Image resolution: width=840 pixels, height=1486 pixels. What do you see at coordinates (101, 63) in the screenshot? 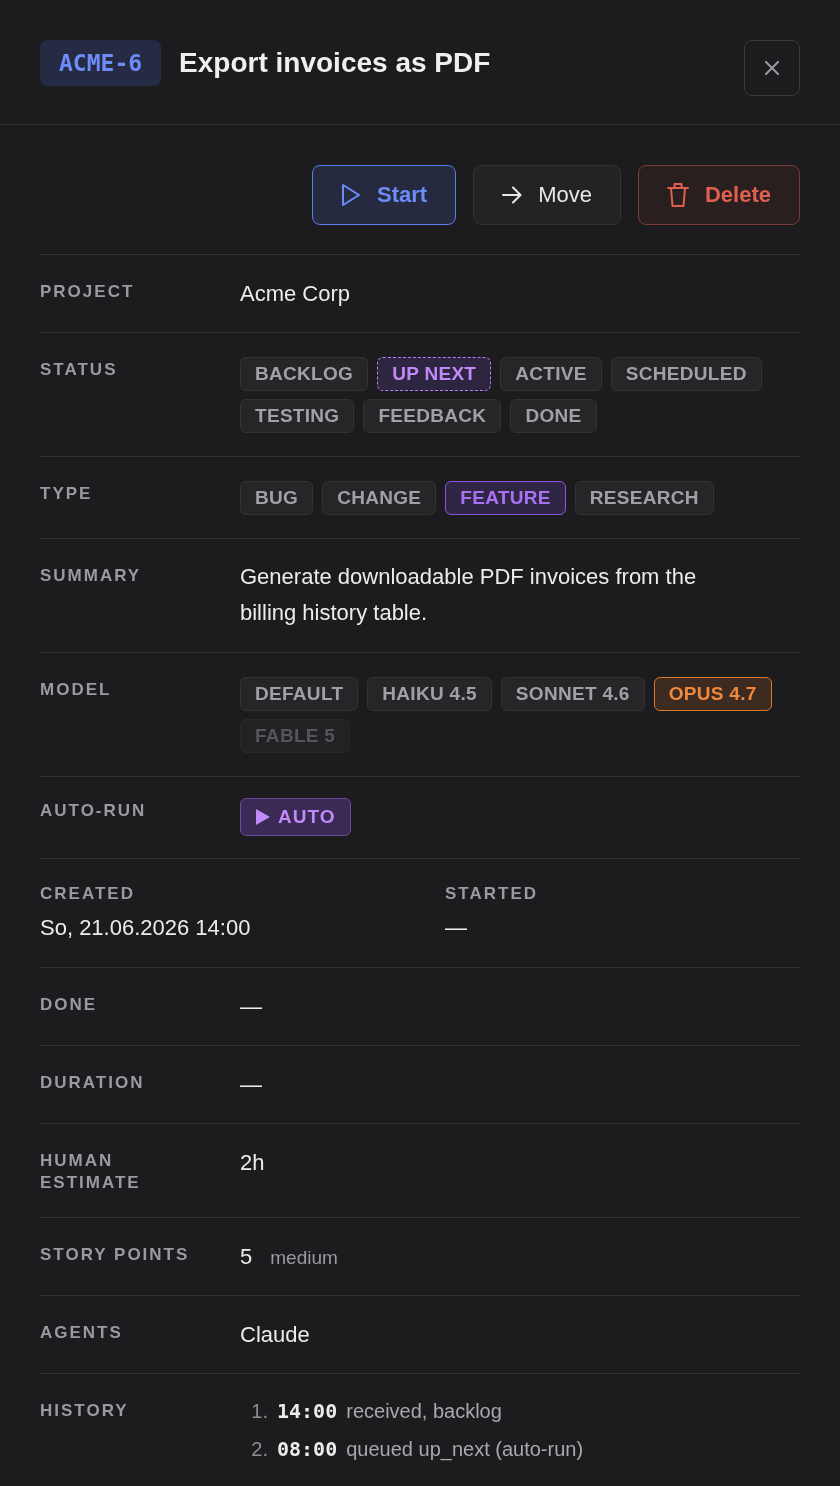
I see `issue-key-badge: ACME-6` at bounding box center [101, 63].